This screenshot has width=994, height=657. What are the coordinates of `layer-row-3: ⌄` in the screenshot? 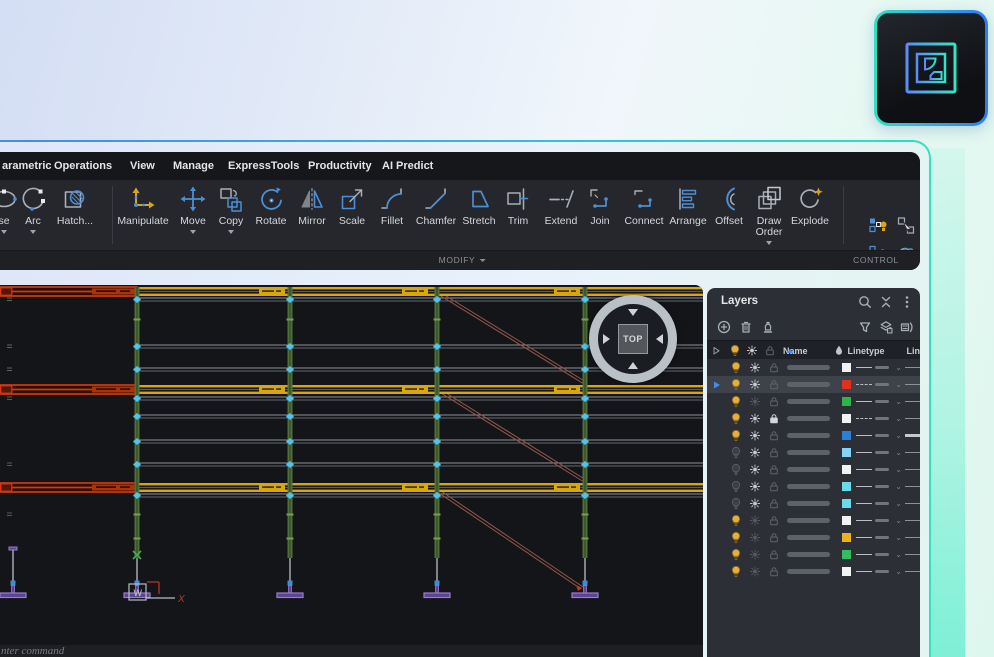 It's located at (813, 401).